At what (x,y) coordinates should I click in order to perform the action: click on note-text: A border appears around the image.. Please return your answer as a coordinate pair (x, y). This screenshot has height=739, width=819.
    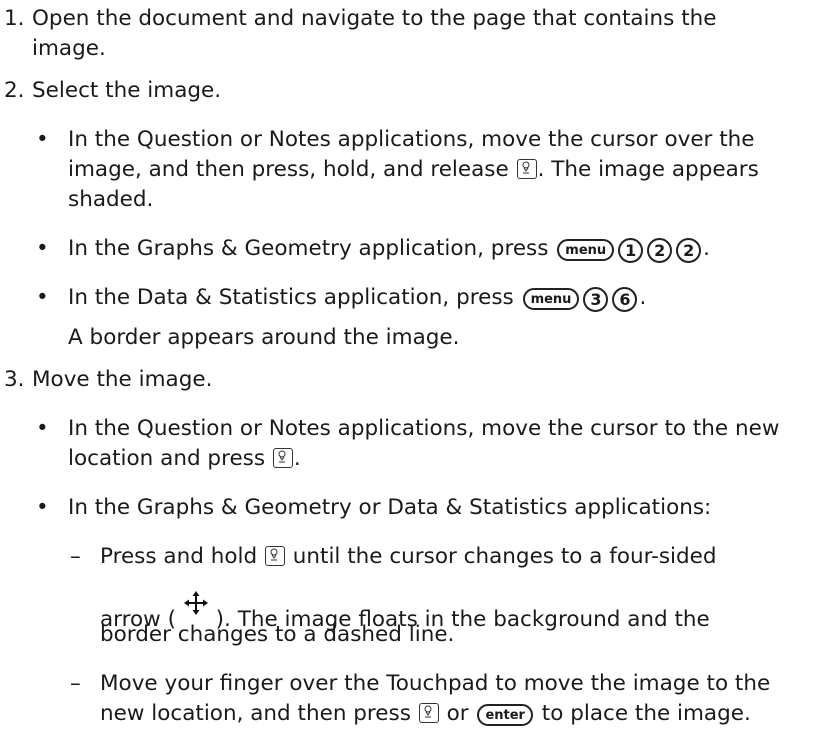
    Looking at the image, I should click on (264, 337).